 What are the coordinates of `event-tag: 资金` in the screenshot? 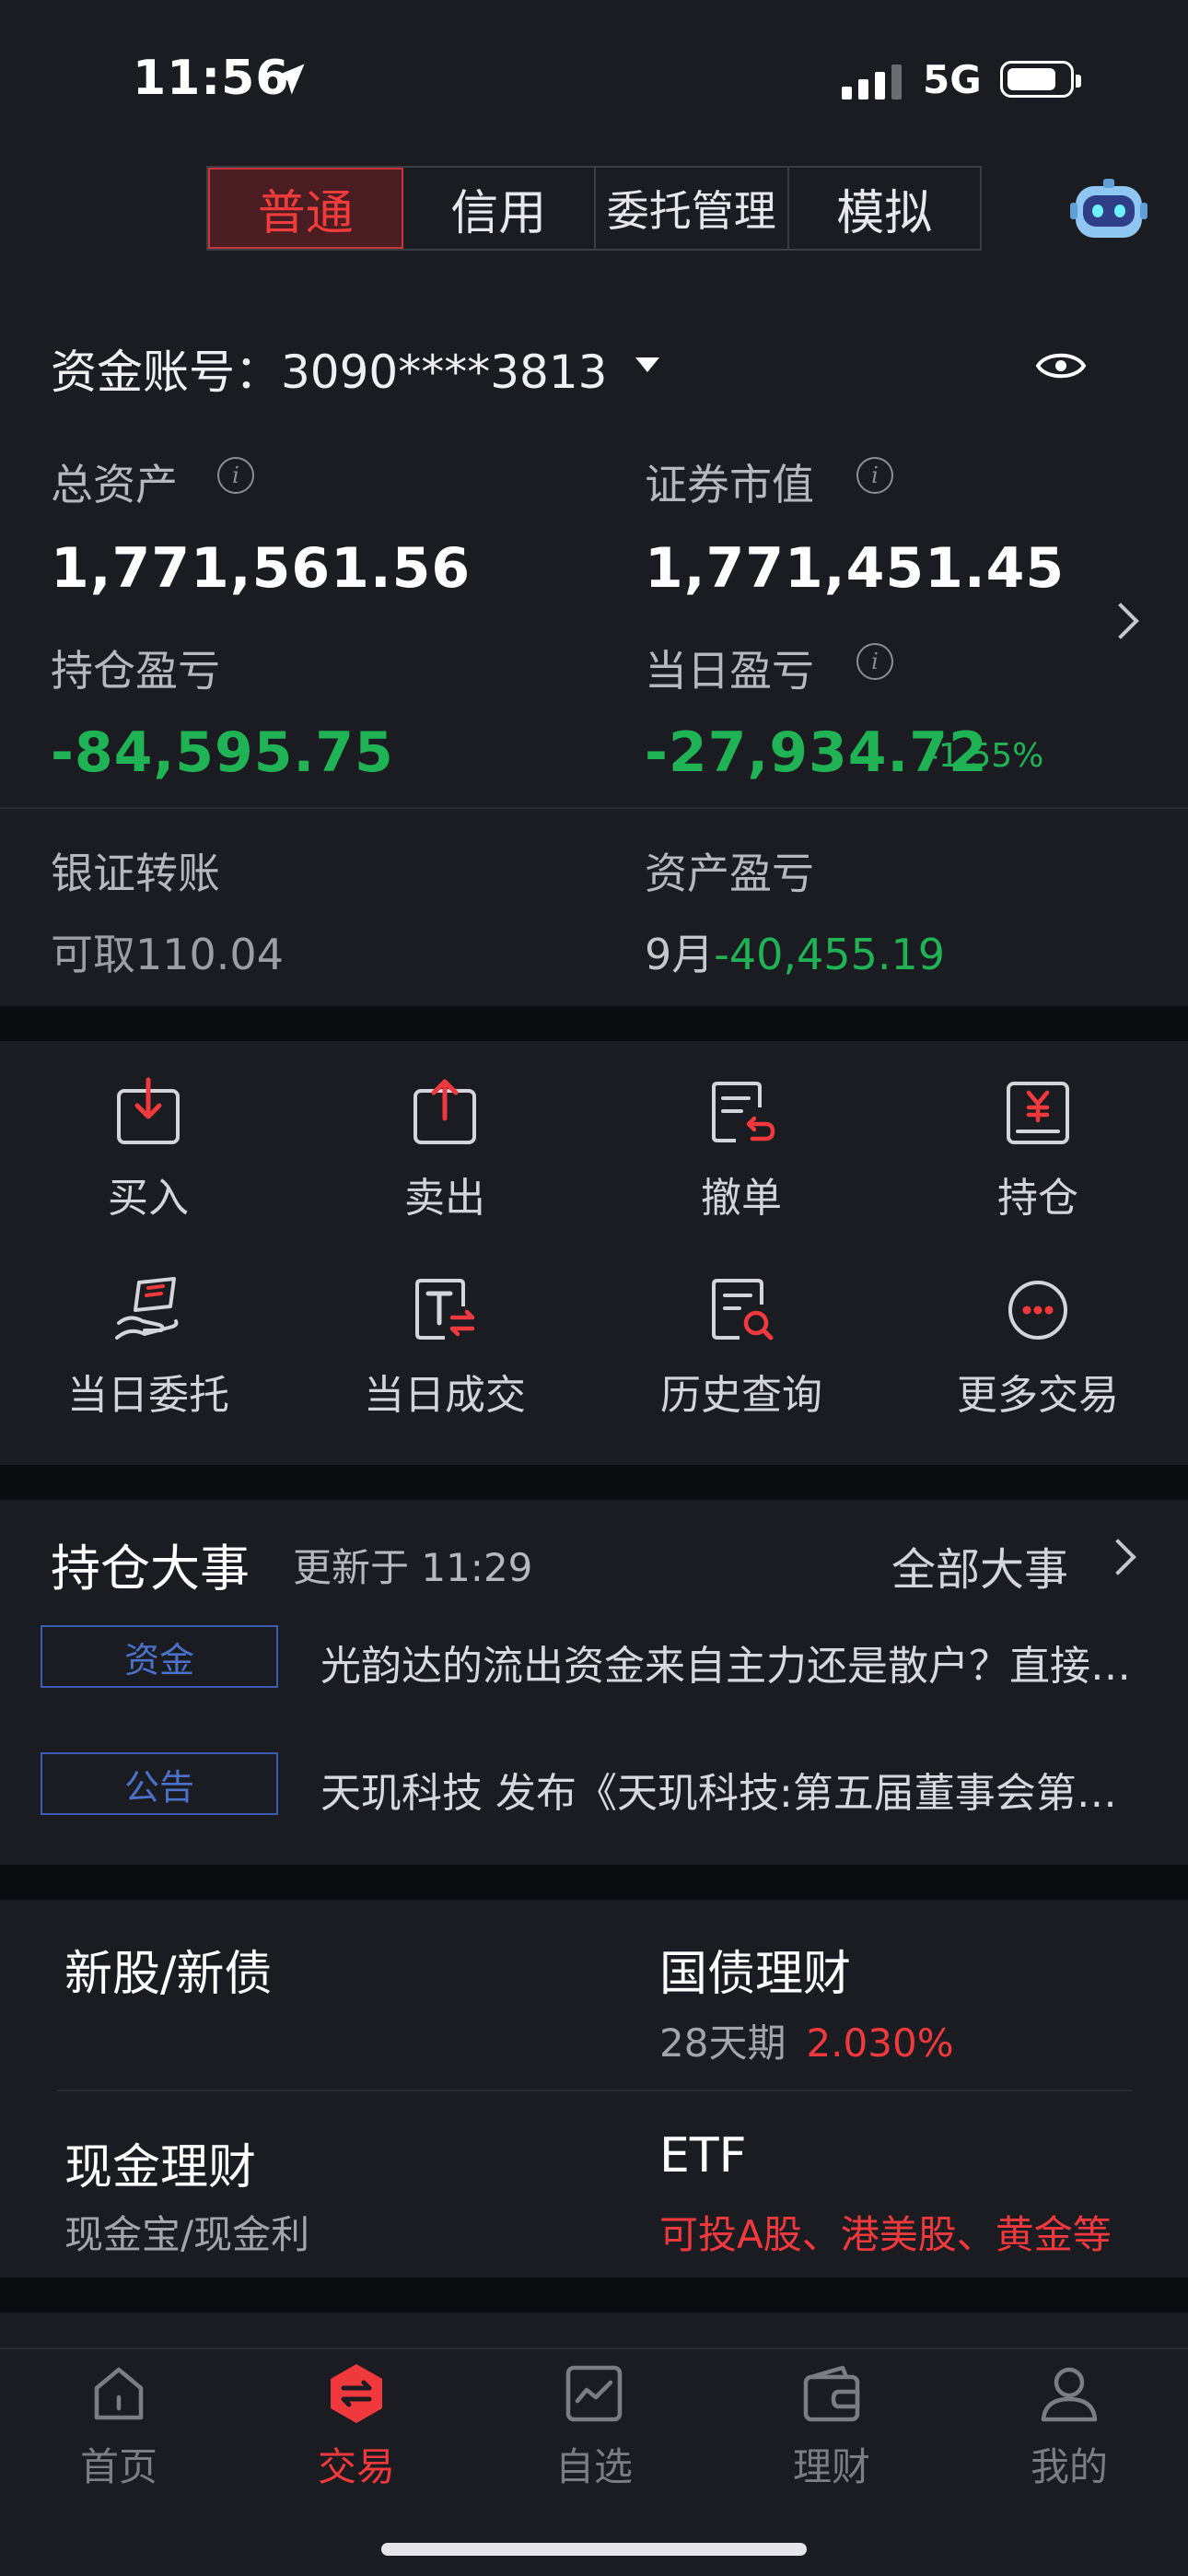 It's located at (160, 1656).